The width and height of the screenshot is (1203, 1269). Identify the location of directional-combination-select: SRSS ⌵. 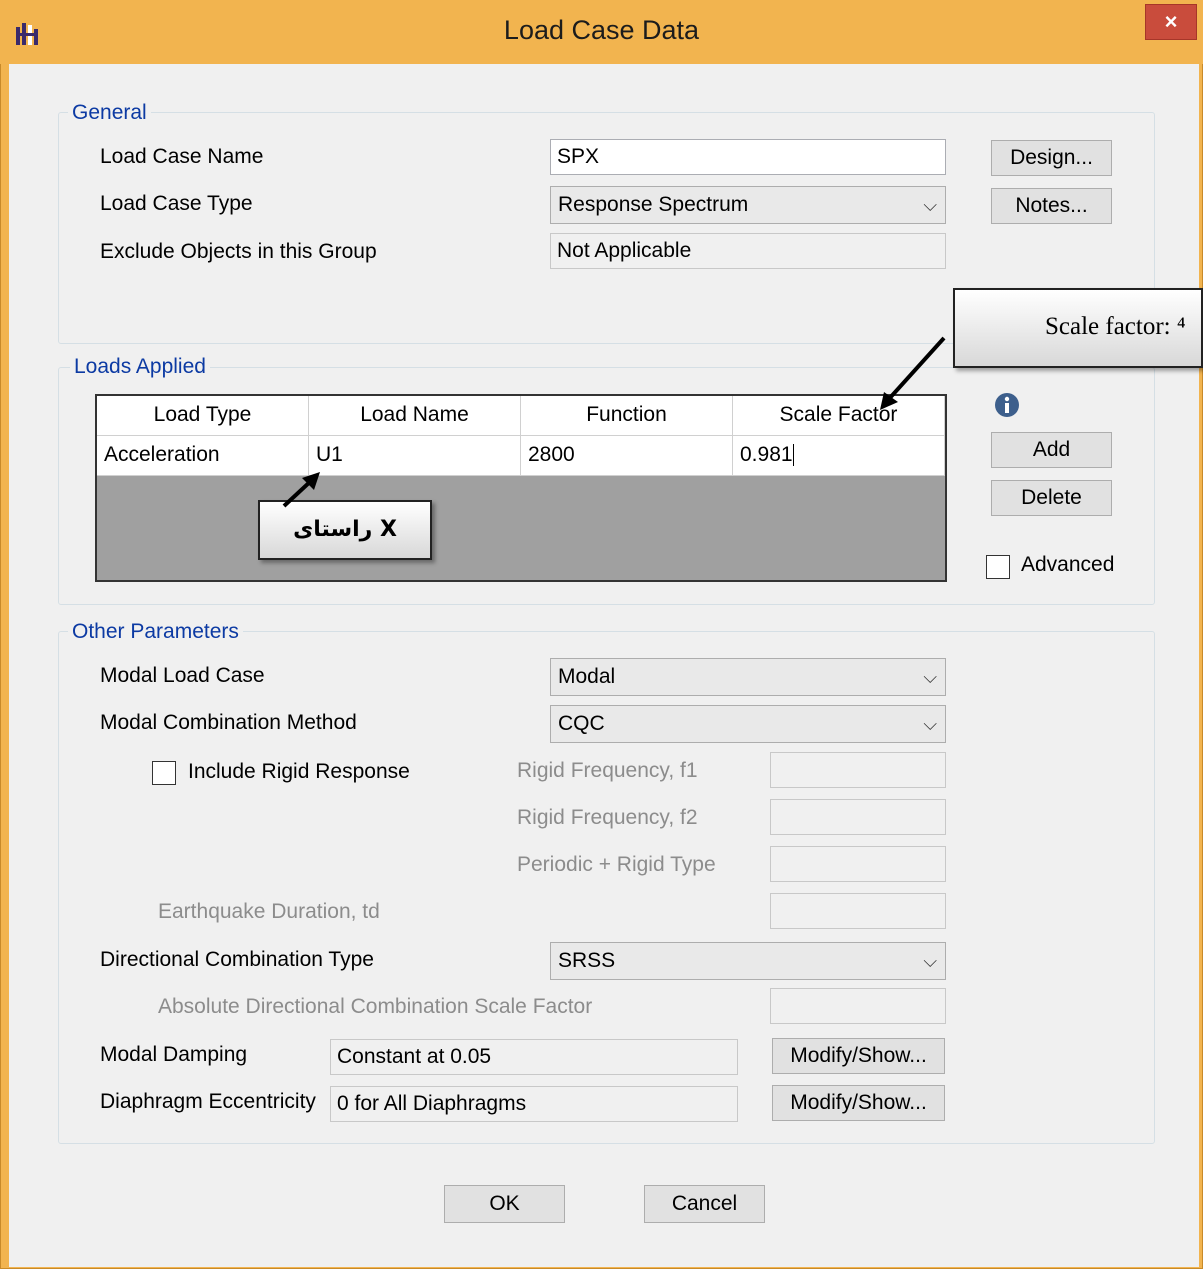
(748, 961).